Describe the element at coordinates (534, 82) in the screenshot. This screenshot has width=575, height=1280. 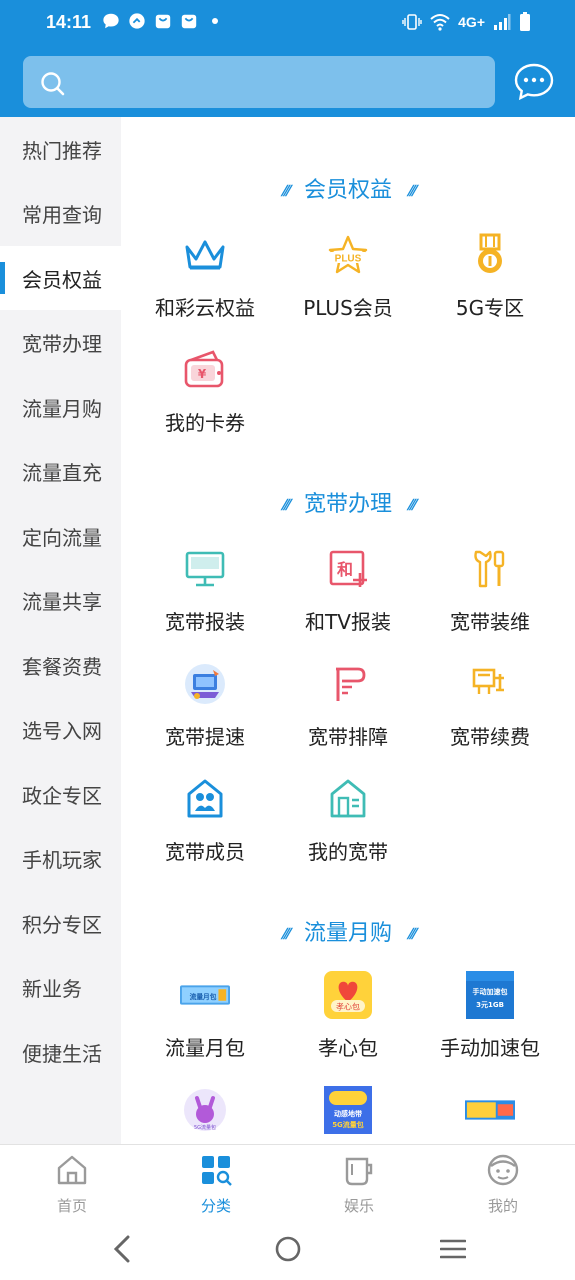
I see `message-icon` at that location.